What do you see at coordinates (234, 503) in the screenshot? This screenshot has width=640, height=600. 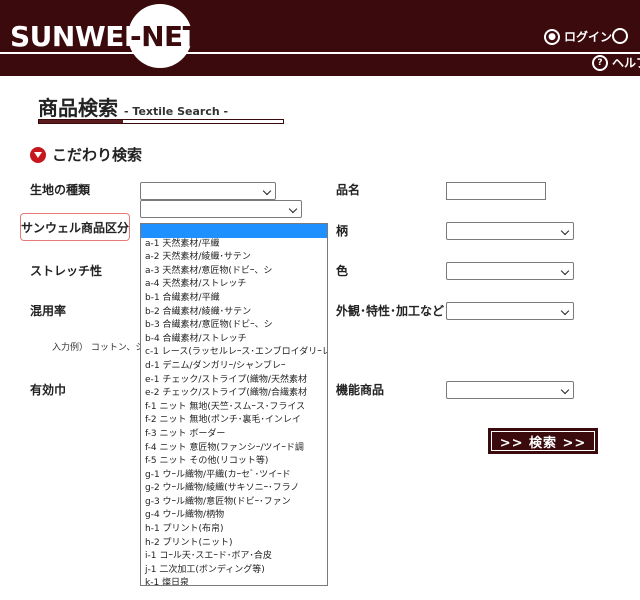 I see `dropdown-option: g-3 ウｰル織物/意匠物(ドビｰ･ファン` at bounding box center [234, 503].